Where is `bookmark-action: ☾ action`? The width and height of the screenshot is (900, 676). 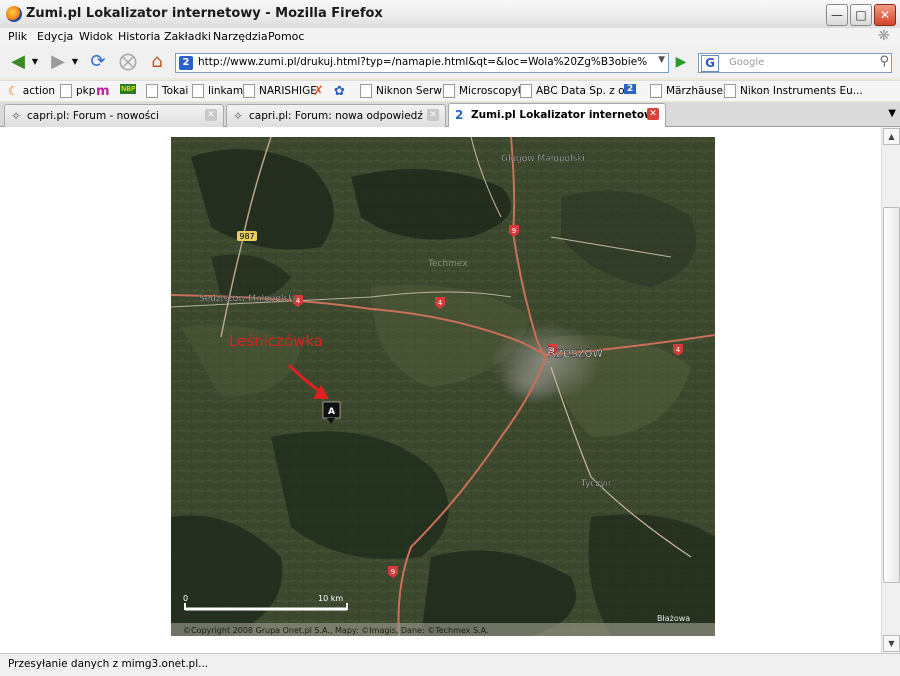 bookmark-action: ☾ action is located at coordinates (31, 91).